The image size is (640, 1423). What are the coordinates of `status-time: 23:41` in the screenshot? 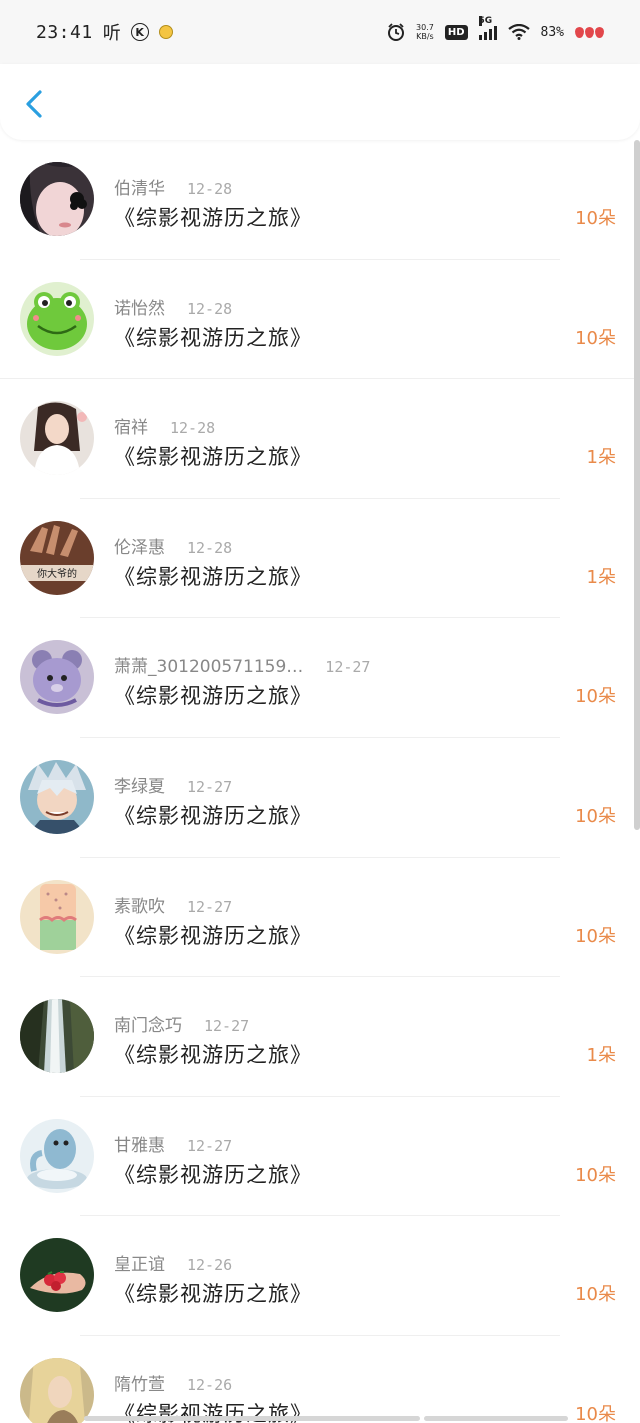 It's located at (64, 32).